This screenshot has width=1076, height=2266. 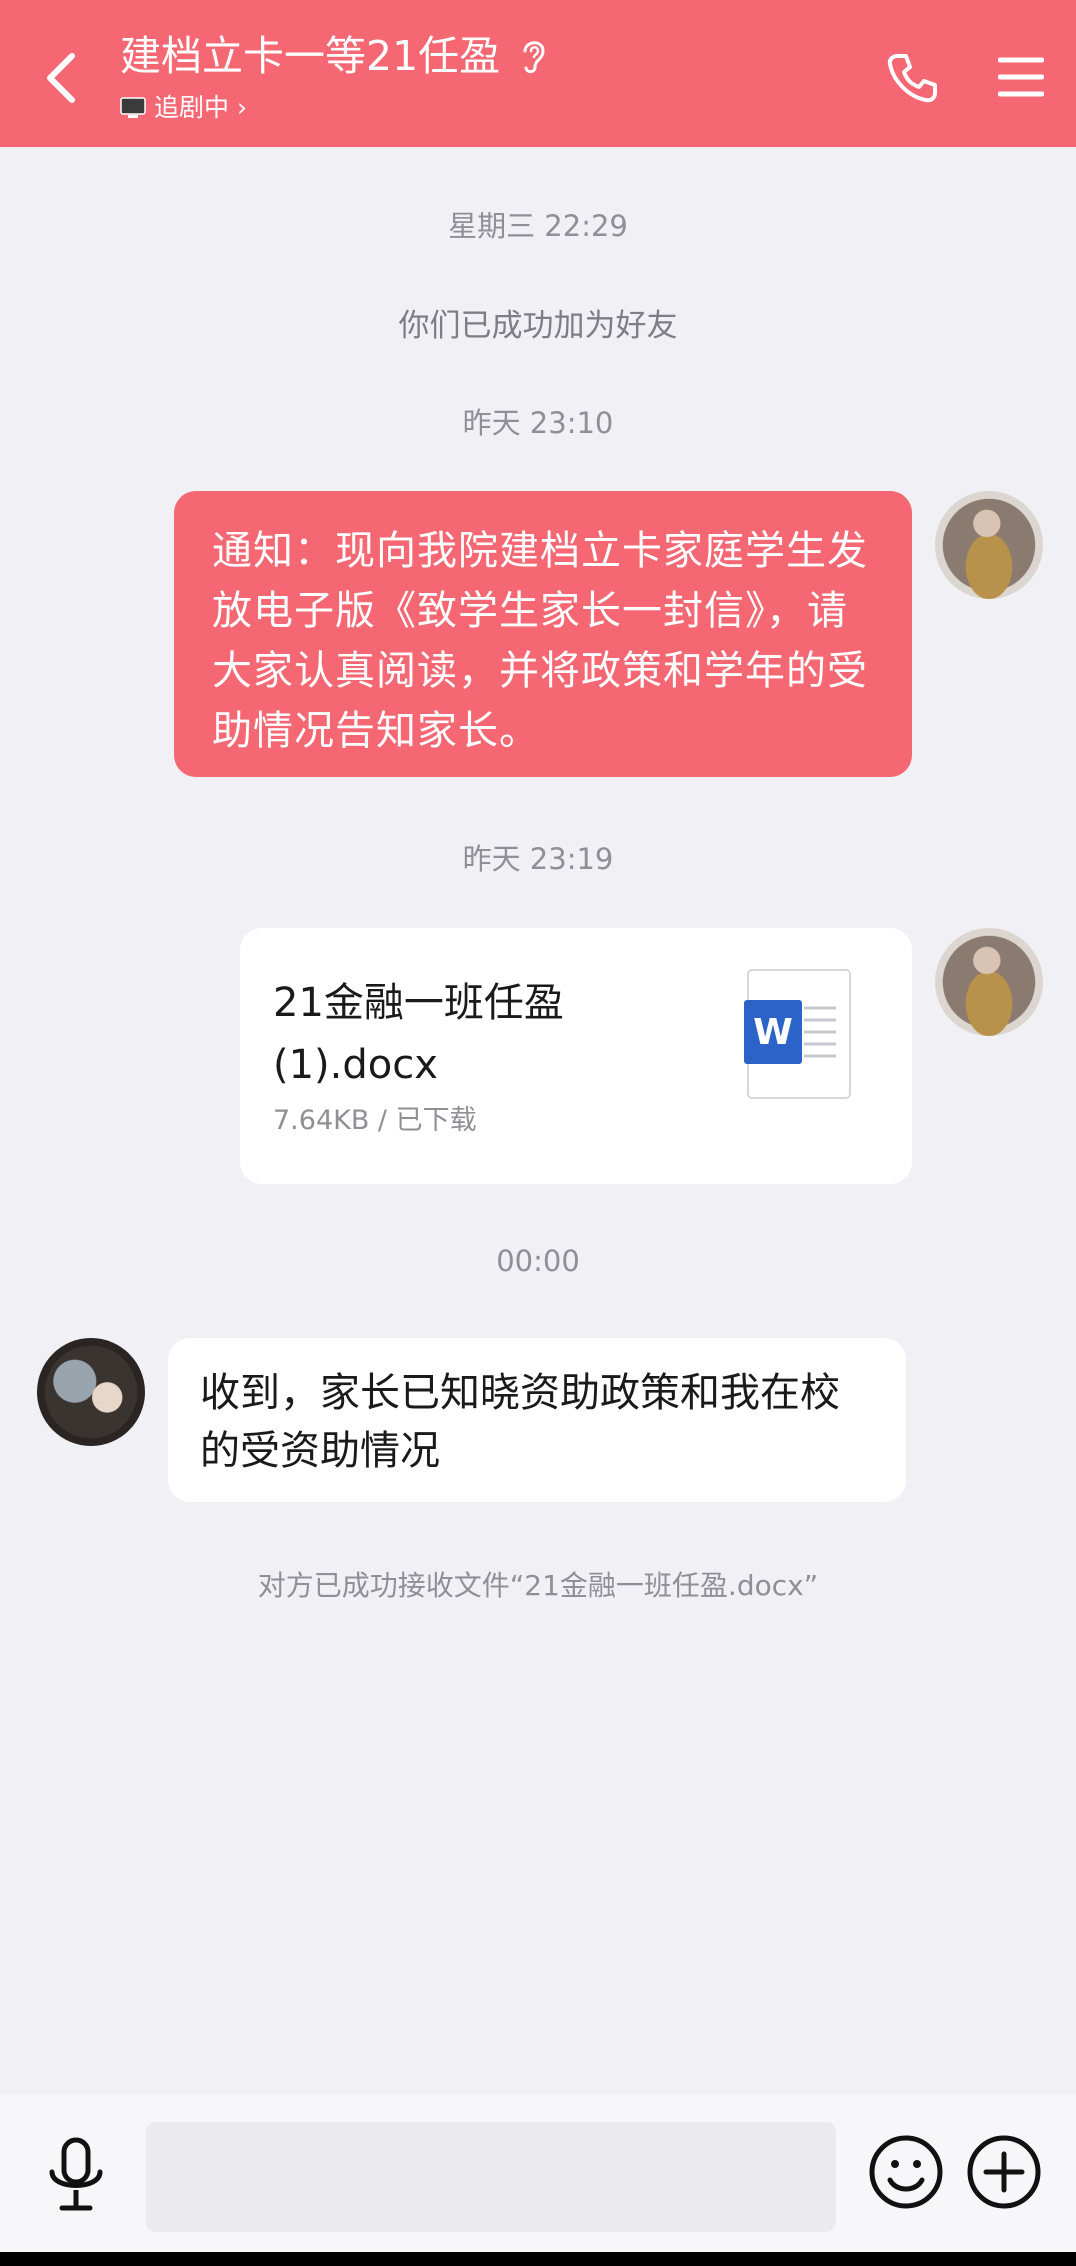 What do you see at coordinates (242, 107) in the screenshot?
I see `status-chevron: ›` at bounding box center [242, 107].